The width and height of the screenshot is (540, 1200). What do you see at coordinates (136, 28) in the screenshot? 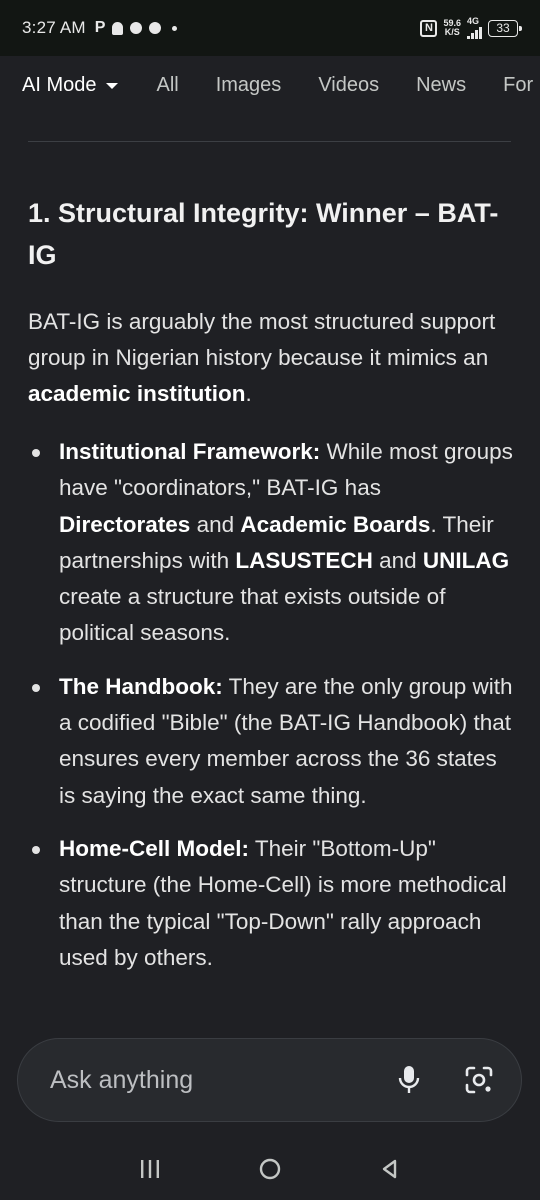
I see `chat-notification-icon` at bounding box center [136, 28].